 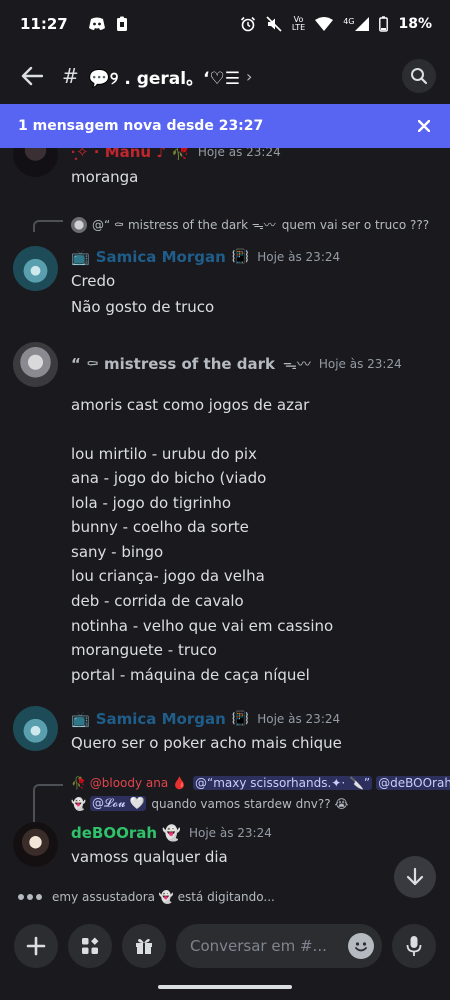 What do you see at coordinates (413, 783) in the screenshot?
I see `mention: @deBOOrah` at bounding box center [413, 783].